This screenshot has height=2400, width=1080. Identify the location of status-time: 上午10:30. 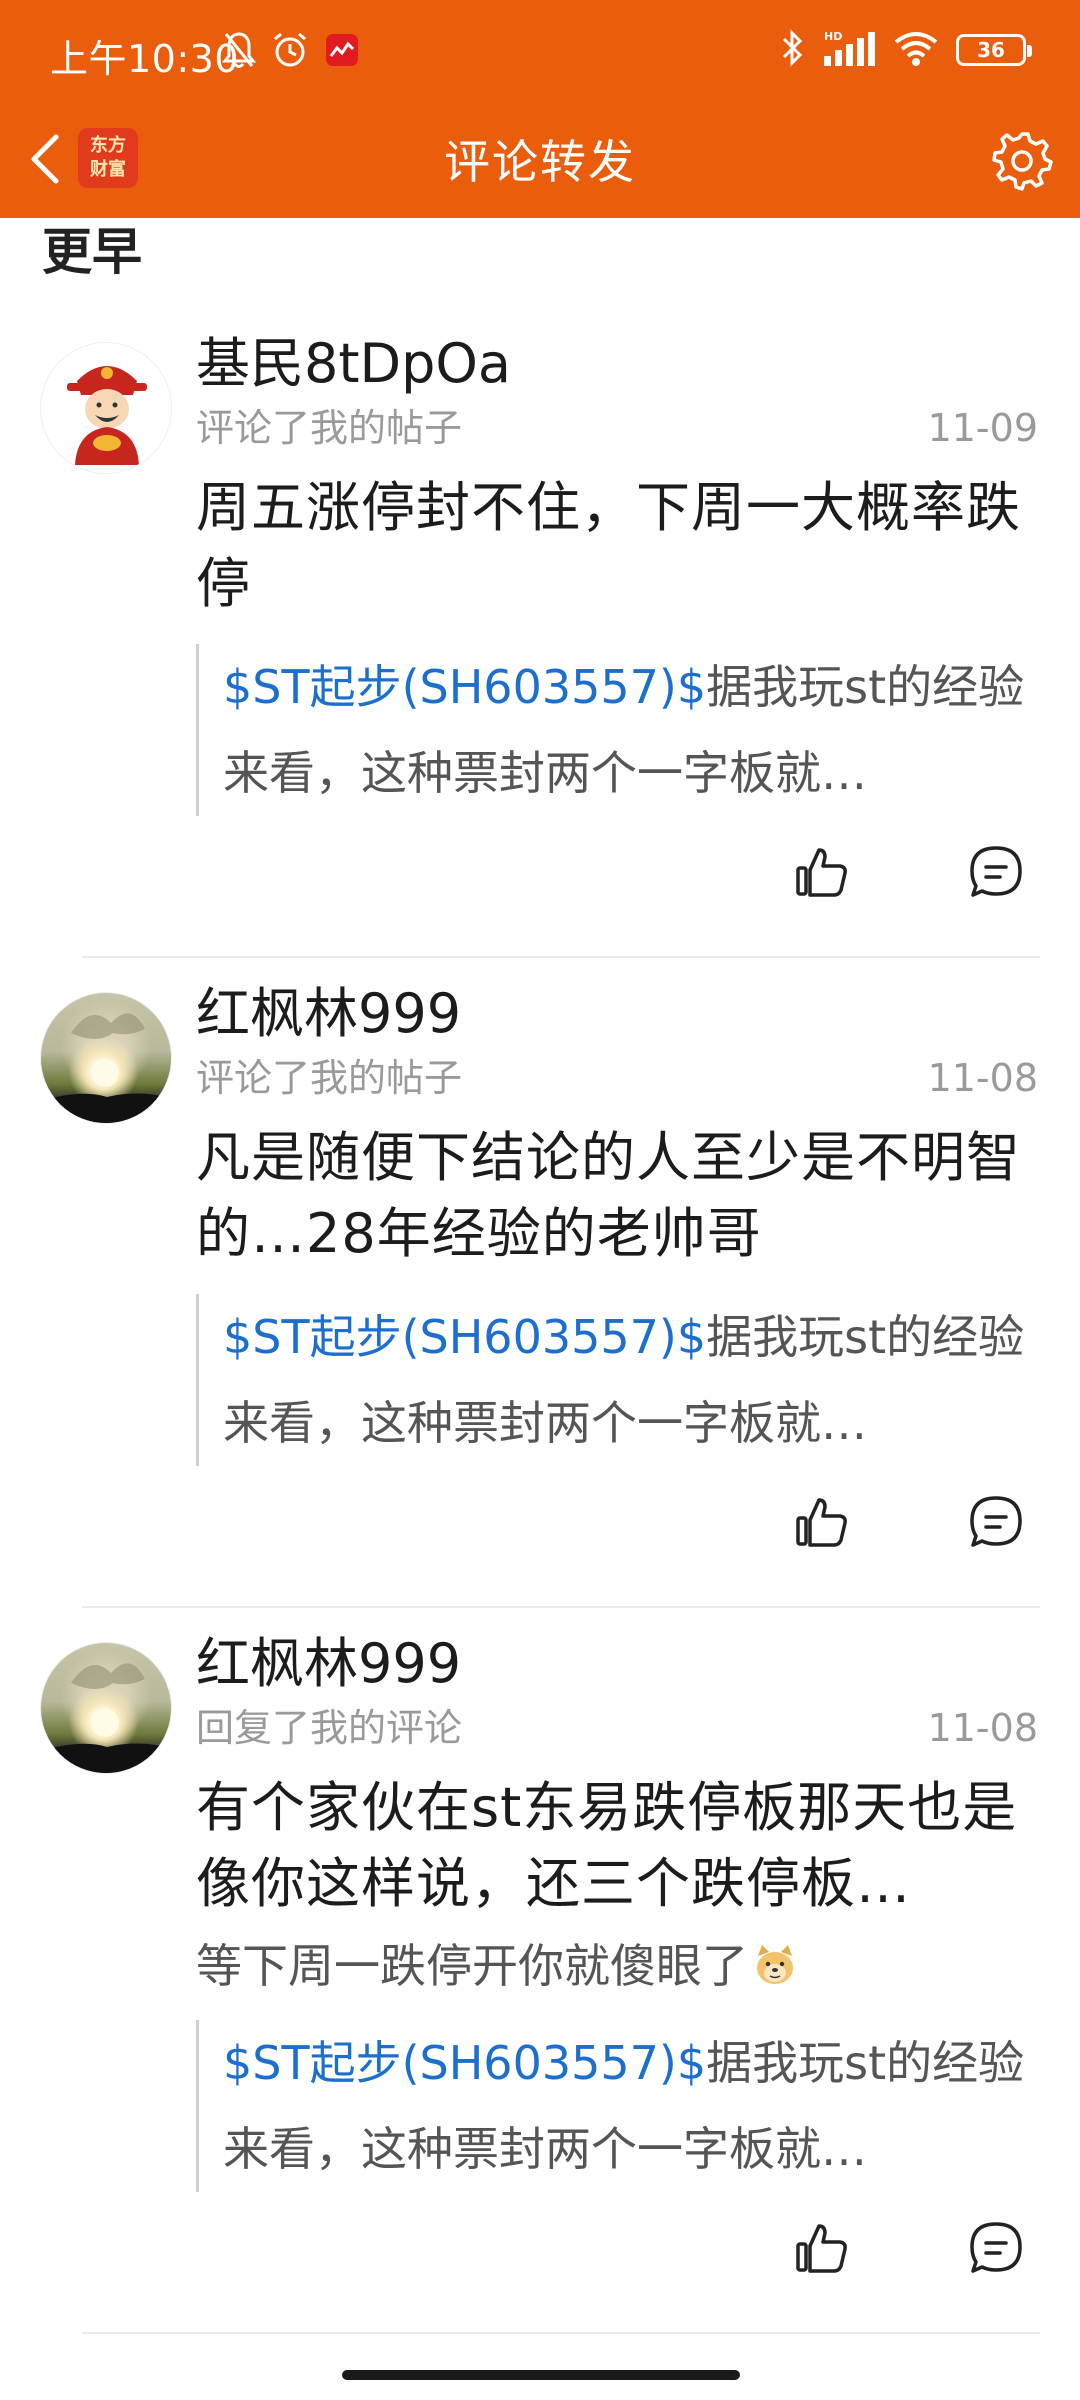
(145, 59).